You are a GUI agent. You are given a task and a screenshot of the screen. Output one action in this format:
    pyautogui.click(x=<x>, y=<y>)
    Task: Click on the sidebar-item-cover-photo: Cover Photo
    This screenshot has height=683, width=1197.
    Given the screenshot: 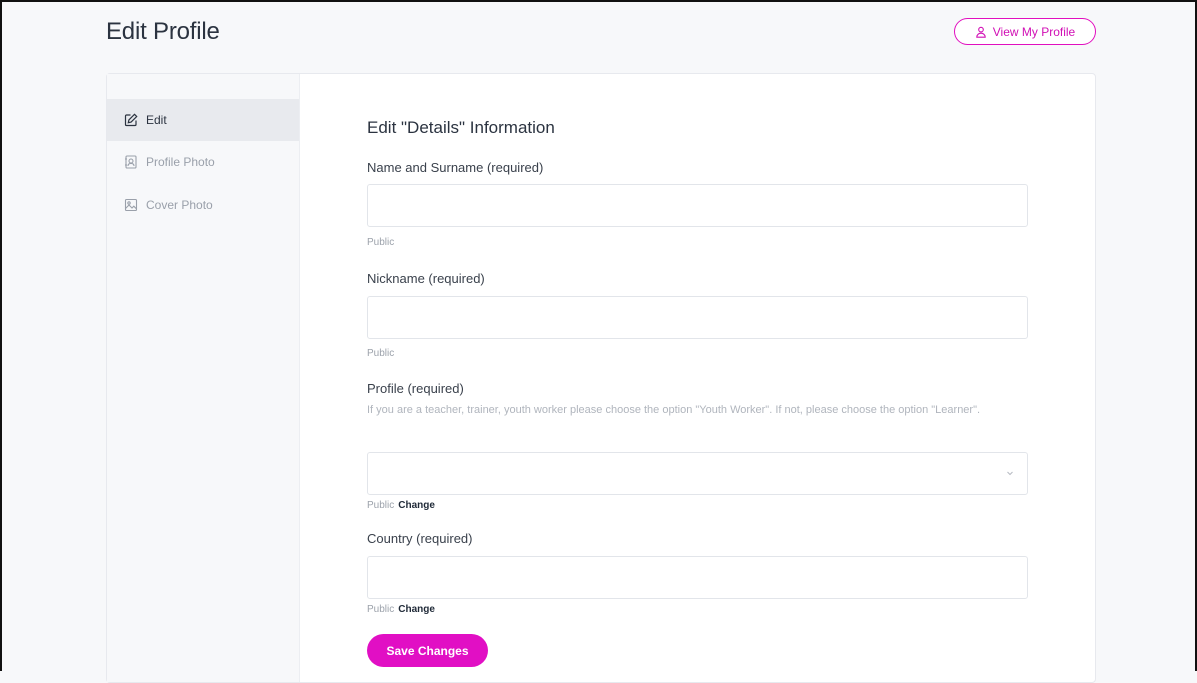 What is the action you would take?
    pyautogui.click(x=203, y=205)
    